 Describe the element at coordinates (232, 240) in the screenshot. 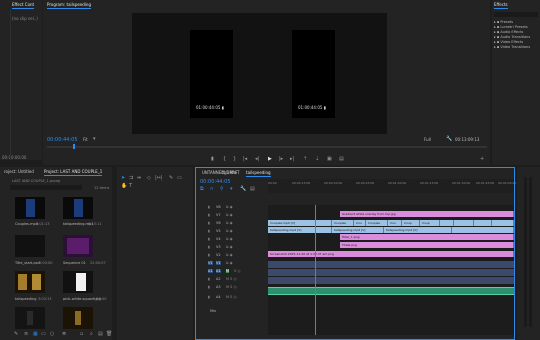

I see `track-header-v4: ▮ V4 ⧉ ◉` at that location.